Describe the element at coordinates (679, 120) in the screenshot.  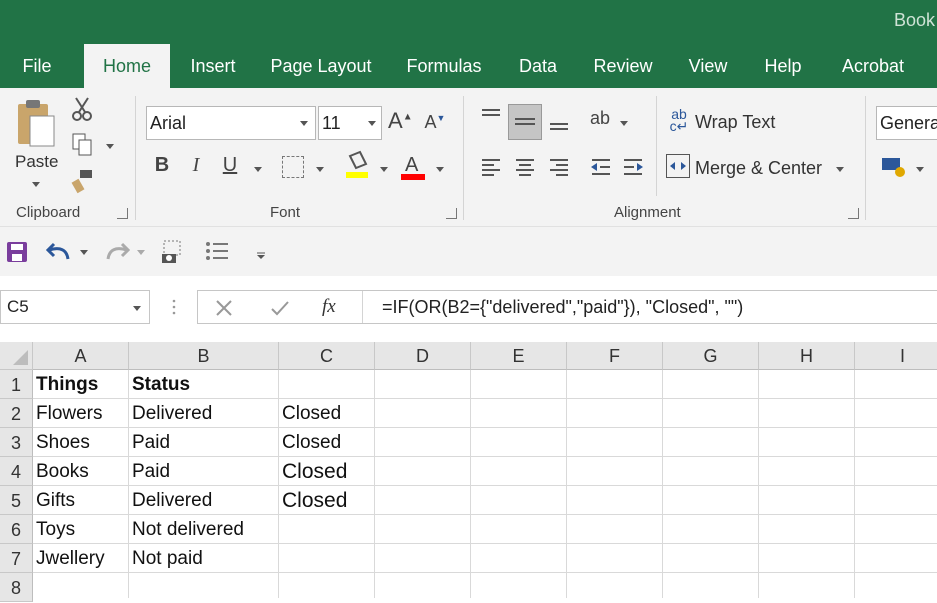
I see `wrap-text-icon: ab c↵` at that location.